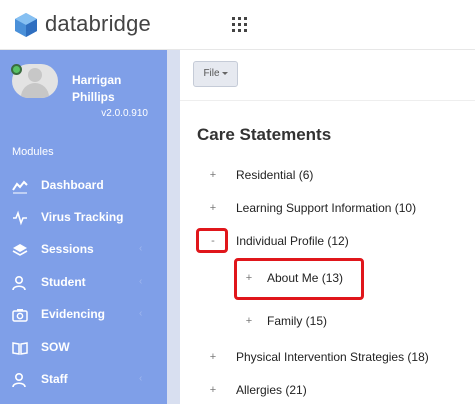 Image resolution: width=475 pixels, height=404 pixels. I want to click on tree-item-learning-support: + Learning Support Information (10), so click(335, 208).